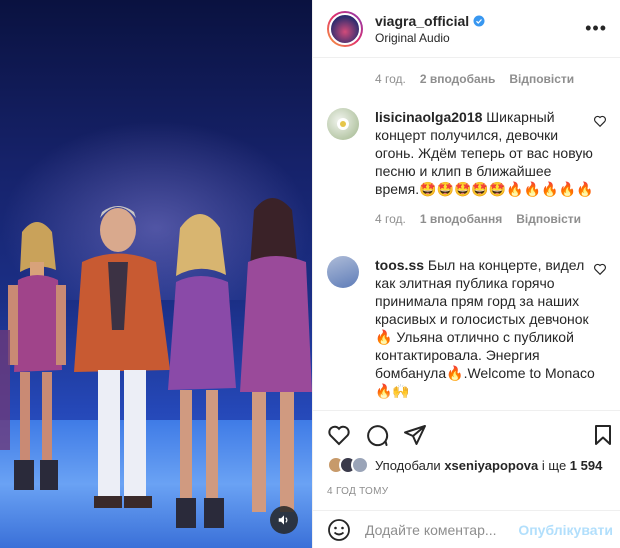 This screenshot has width=620, height=548. Describe the element at coordinates (390, 219) in the screenshot. I see `comment-time: 4 год.` at that location.